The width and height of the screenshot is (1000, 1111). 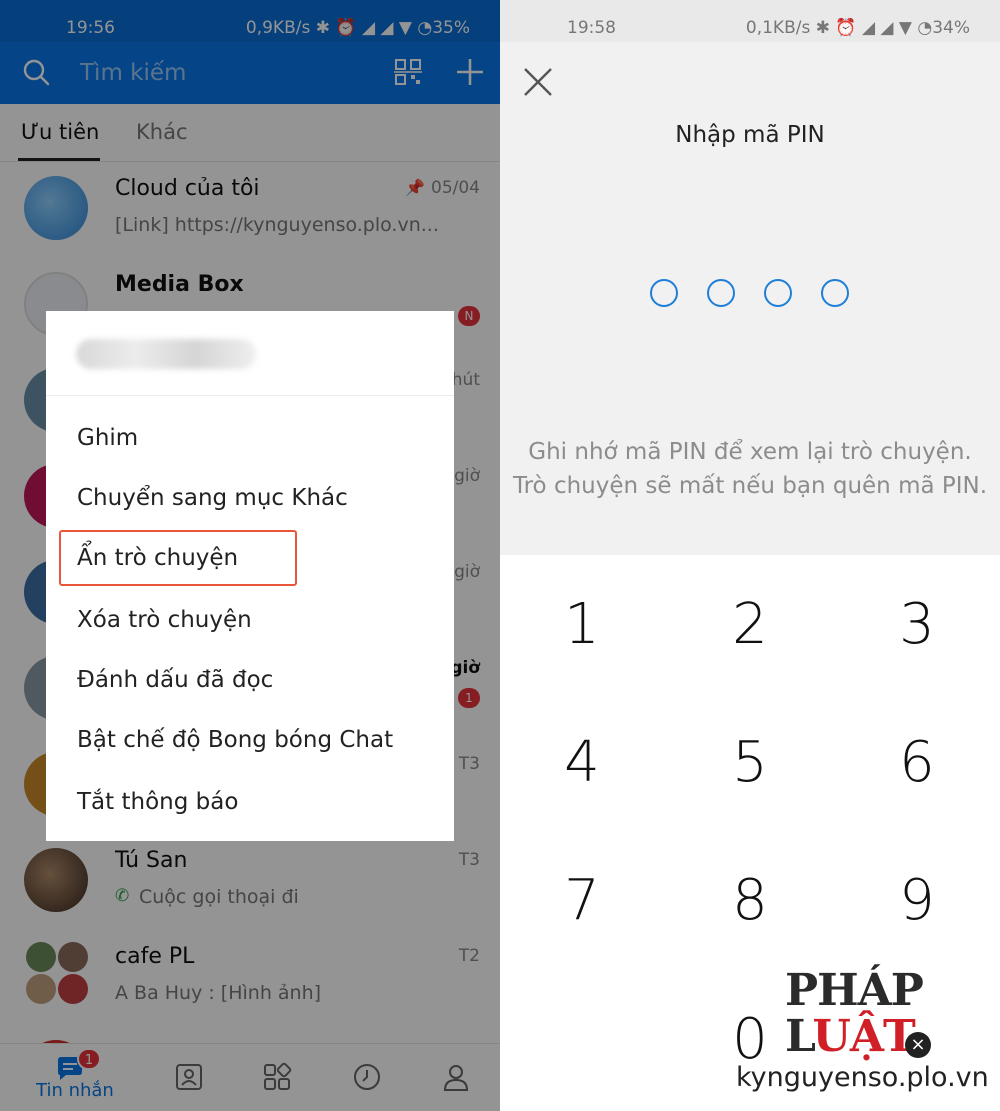 I want to click on menu-divider, so click(x=250, y=395).